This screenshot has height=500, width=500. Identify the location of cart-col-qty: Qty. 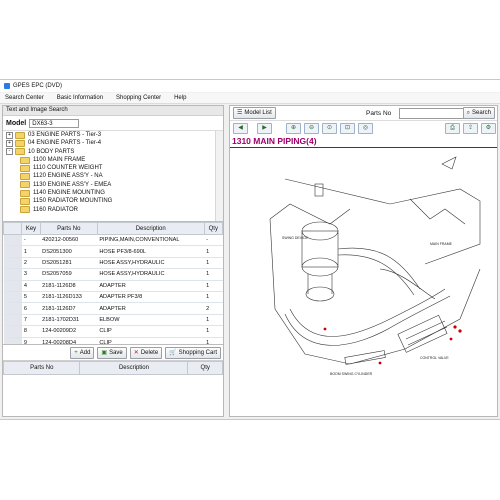
(205, 368).